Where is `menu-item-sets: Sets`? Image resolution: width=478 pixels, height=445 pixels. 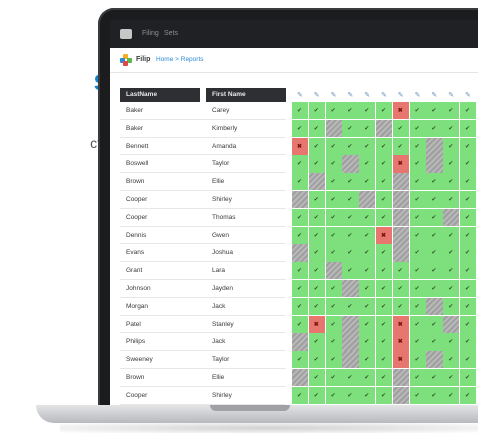 menu-item-sets: Sets is located at coordinates (171, 33).